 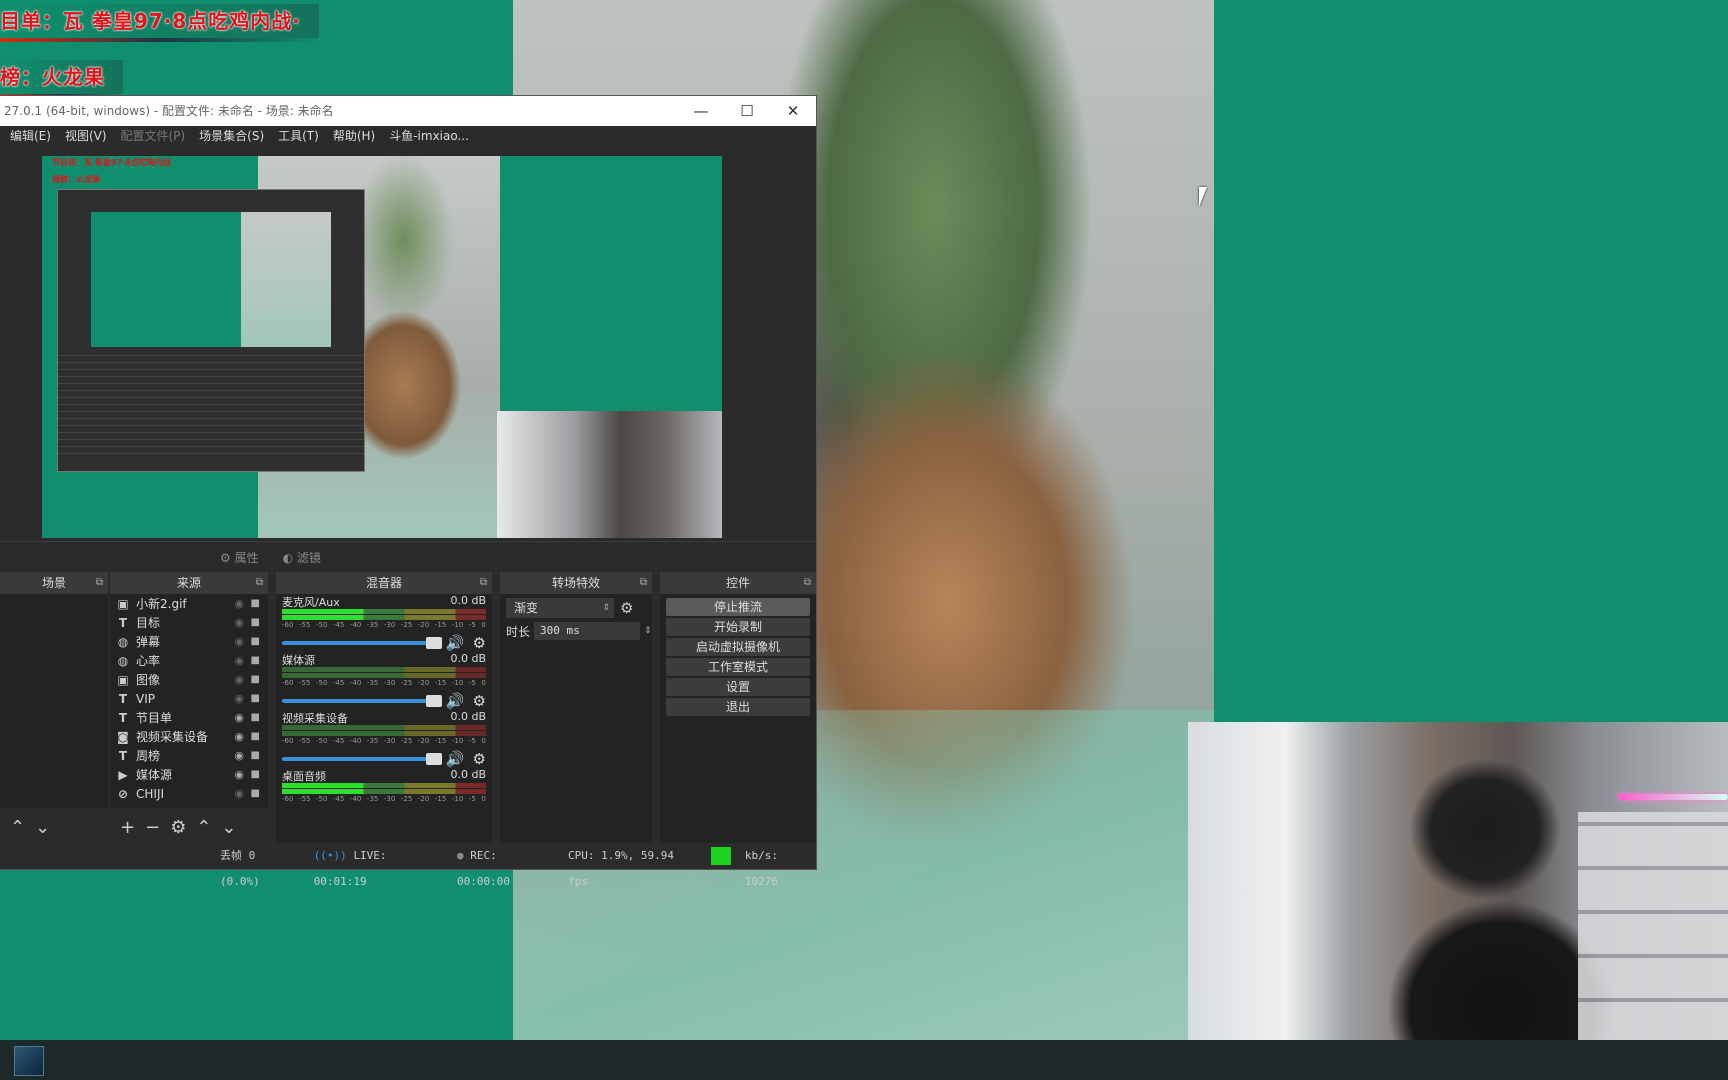 What do you see at coordinates (231, 136) in the screenshot?
I see `menu-scene-collection: 场景集合(S)` at bounding box center [231, 136].